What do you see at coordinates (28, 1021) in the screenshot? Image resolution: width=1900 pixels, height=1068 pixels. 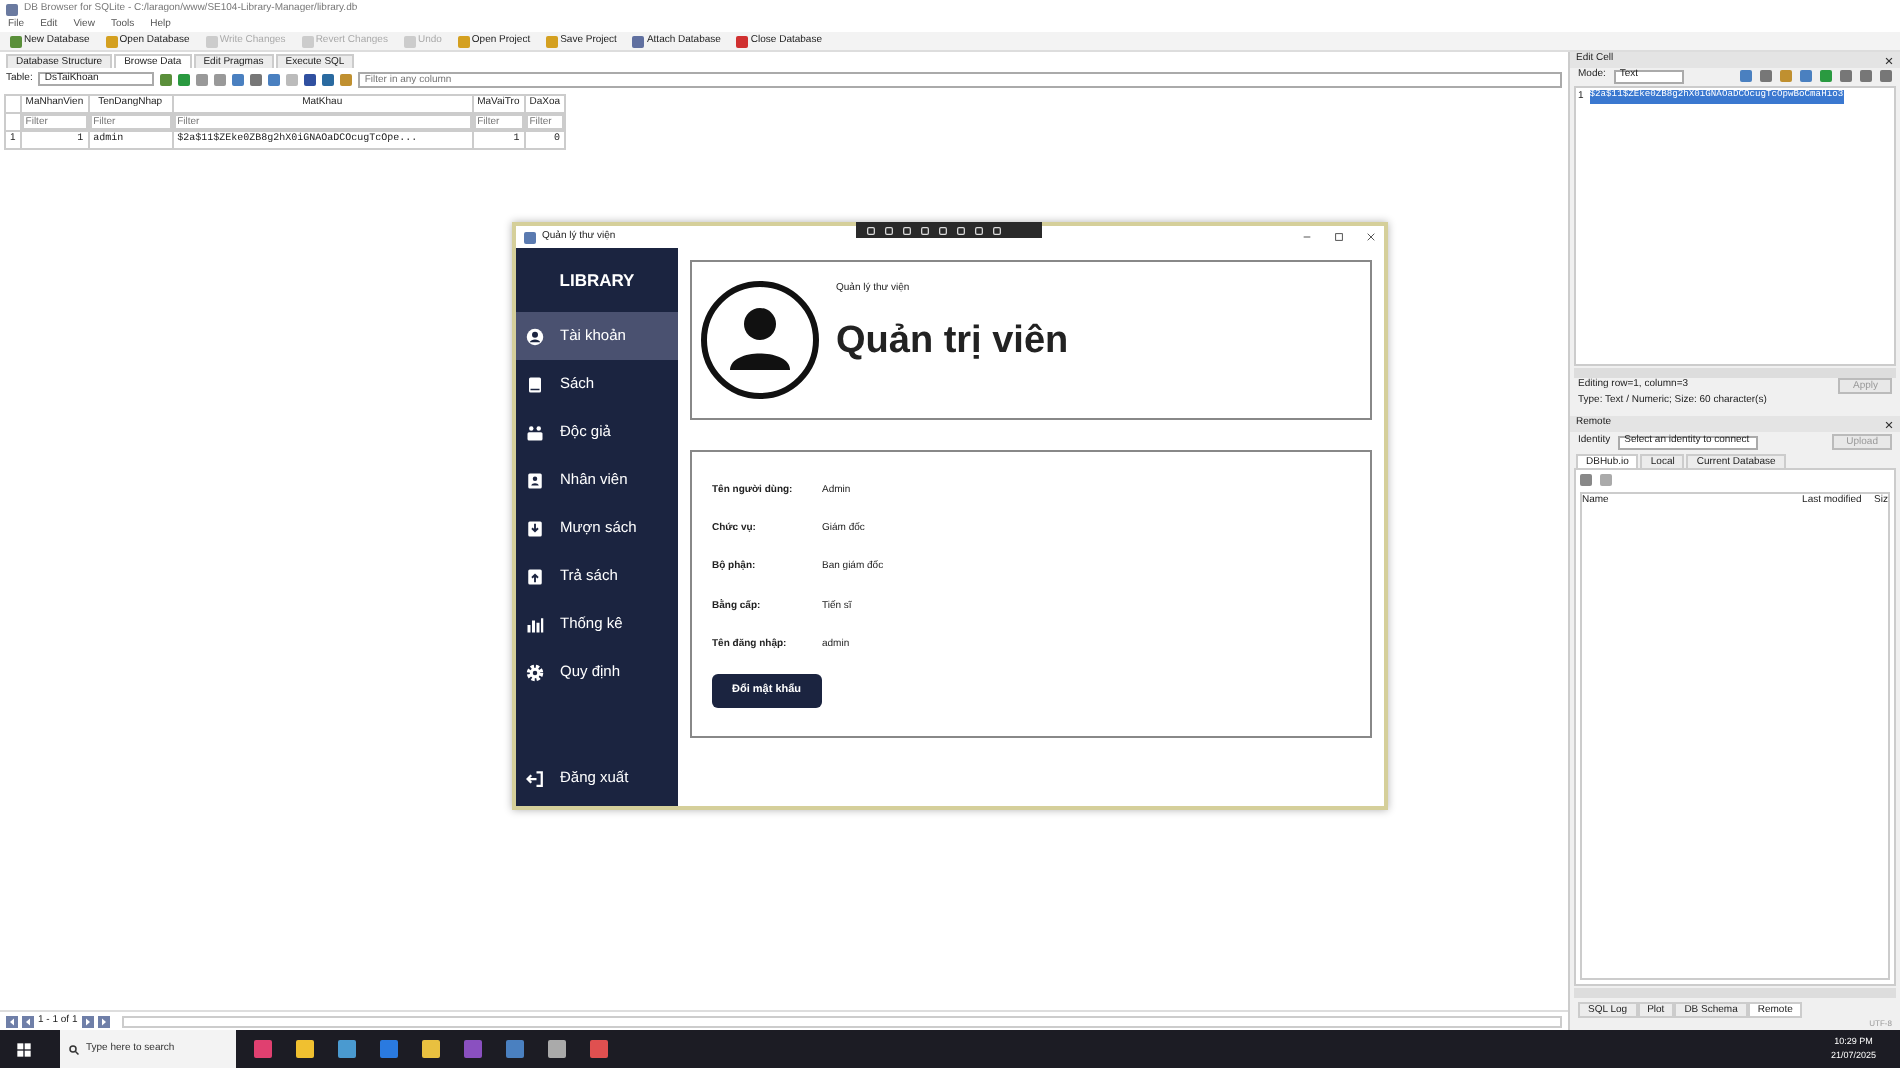 I see `previous-page-icon` at bounding box center [28, 1021].